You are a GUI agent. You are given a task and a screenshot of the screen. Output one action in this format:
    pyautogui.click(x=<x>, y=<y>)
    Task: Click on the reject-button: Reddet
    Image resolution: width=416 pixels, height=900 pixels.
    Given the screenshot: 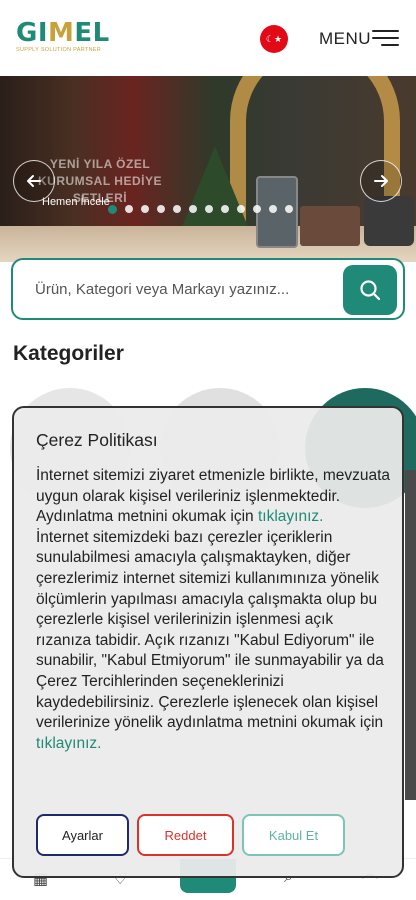 What is the action you would take?
    pyautogui.click(x=185, y=835)
    